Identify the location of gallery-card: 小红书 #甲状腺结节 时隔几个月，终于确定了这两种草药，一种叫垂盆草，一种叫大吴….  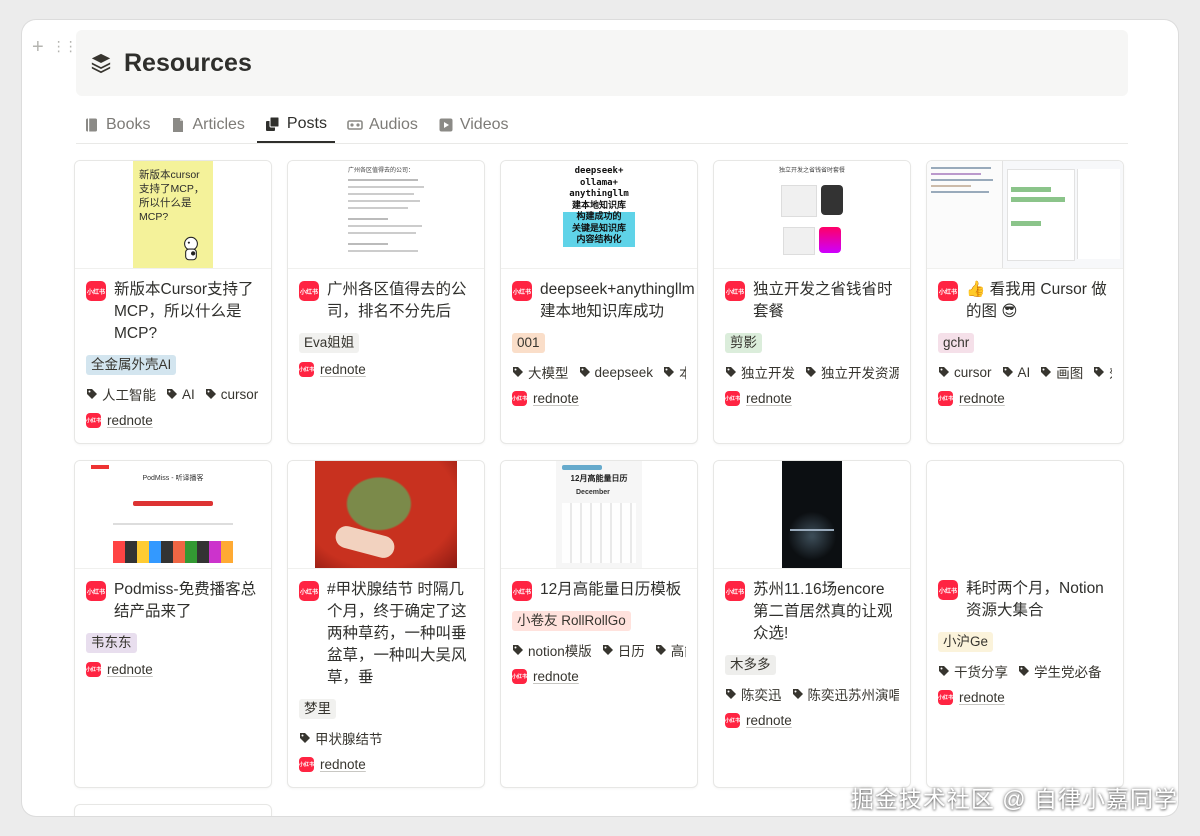
(386, 624).